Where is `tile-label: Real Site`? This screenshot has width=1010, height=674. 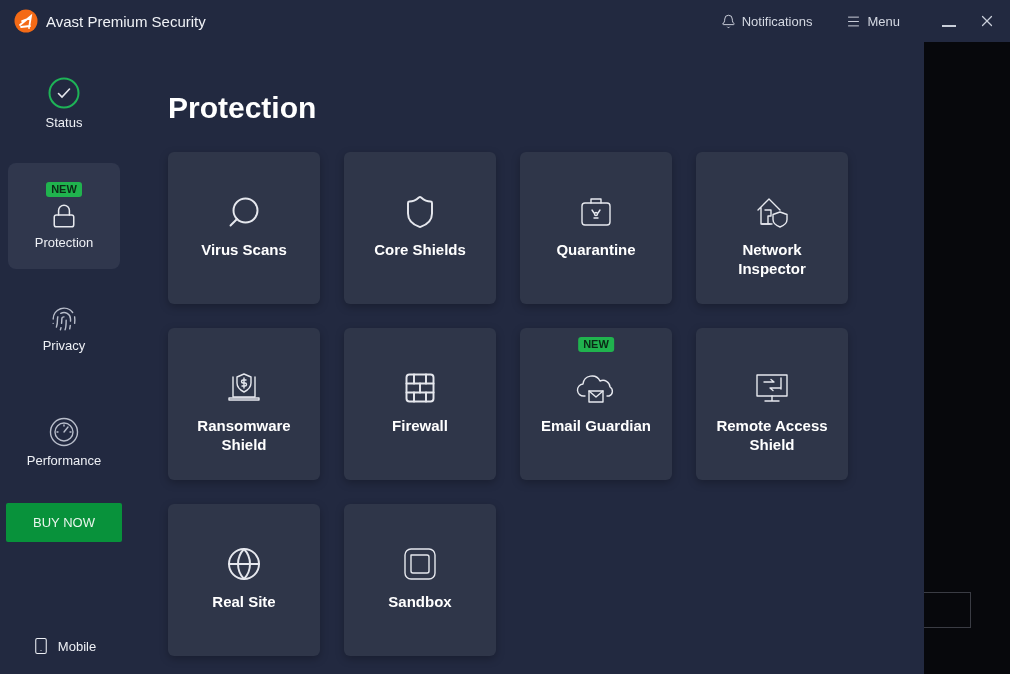 tile-label: Real Site is located at coordinates (244, 601).